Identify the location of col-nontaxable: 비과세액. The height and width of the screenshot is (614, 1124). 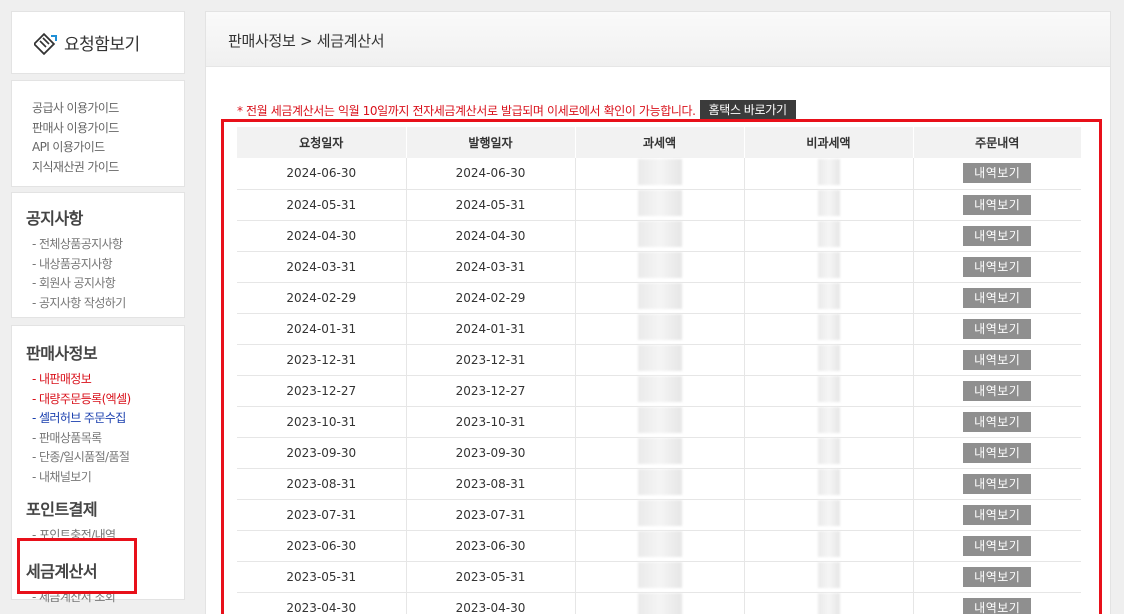
(829, 142).